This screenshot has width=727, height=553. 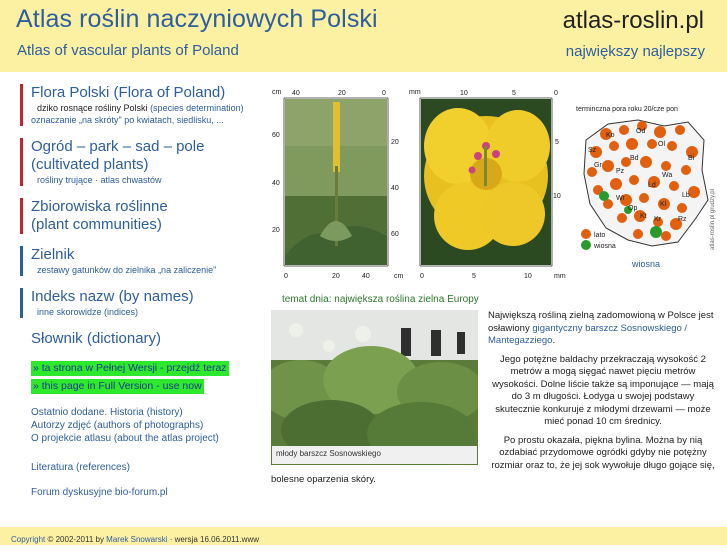 What do you see at coordinates (663, 204) in the screenshot?
I see `region-kl: Kl` at bounding box center [663, 204].